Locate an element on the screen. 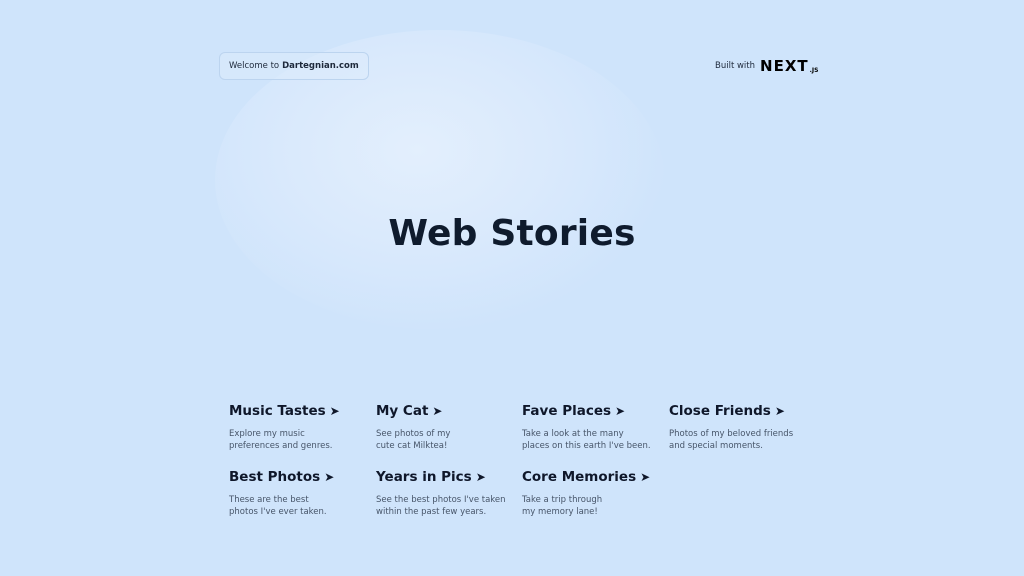 The width and height of the screenshot is (1024, 576). story-title: Best Photos ➤ is located at coordinates (282, 477).